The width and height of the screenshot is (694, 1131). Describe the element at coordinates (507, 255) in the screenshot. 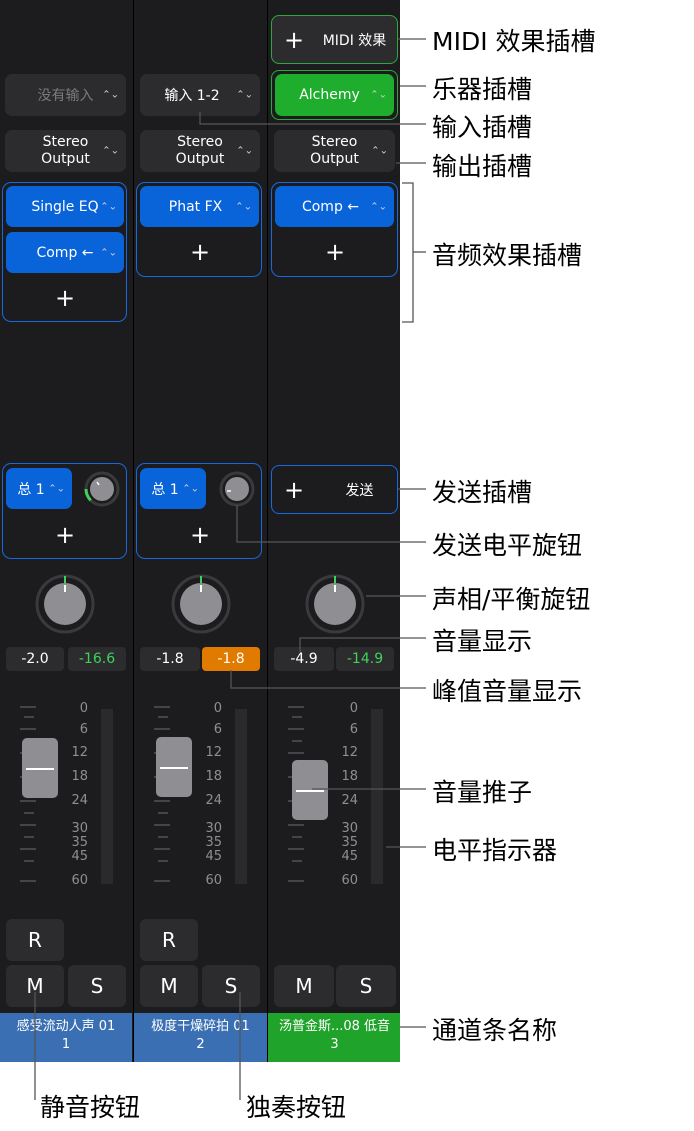

I see `callout-audio-fx-slot: 音频效果插槽` at that location.